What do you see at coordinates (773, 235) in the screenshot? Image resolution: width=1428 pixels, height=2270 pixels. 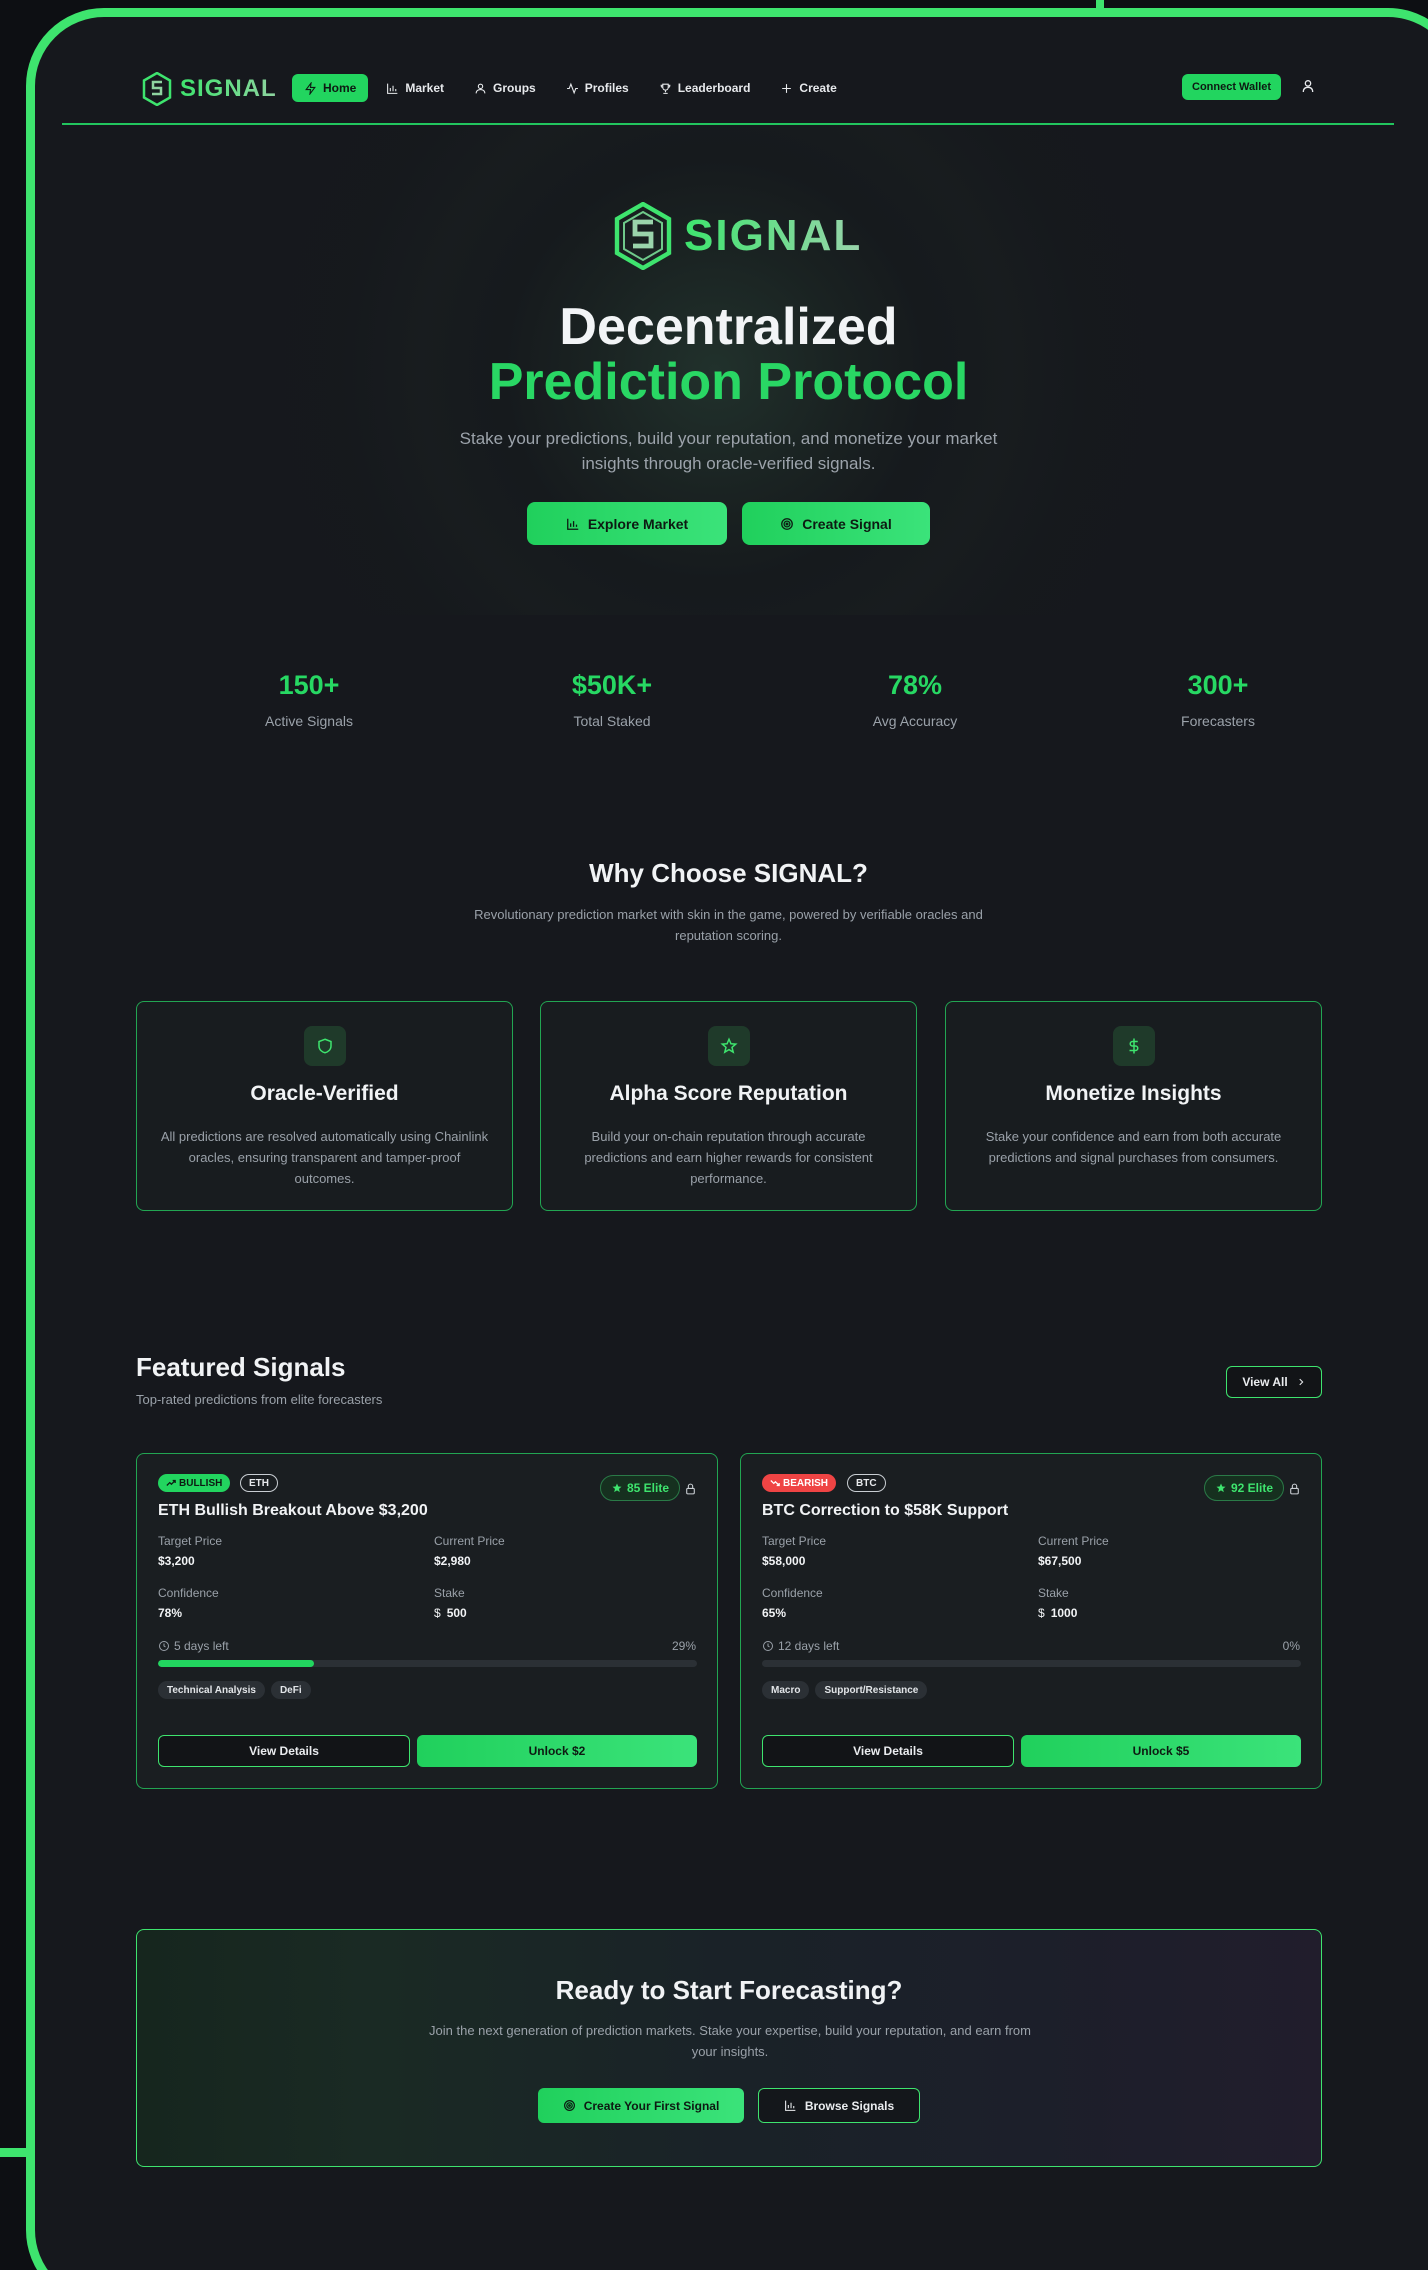 I see `hero-logo-text: SIGNAL` at bounding box center [773, 235].